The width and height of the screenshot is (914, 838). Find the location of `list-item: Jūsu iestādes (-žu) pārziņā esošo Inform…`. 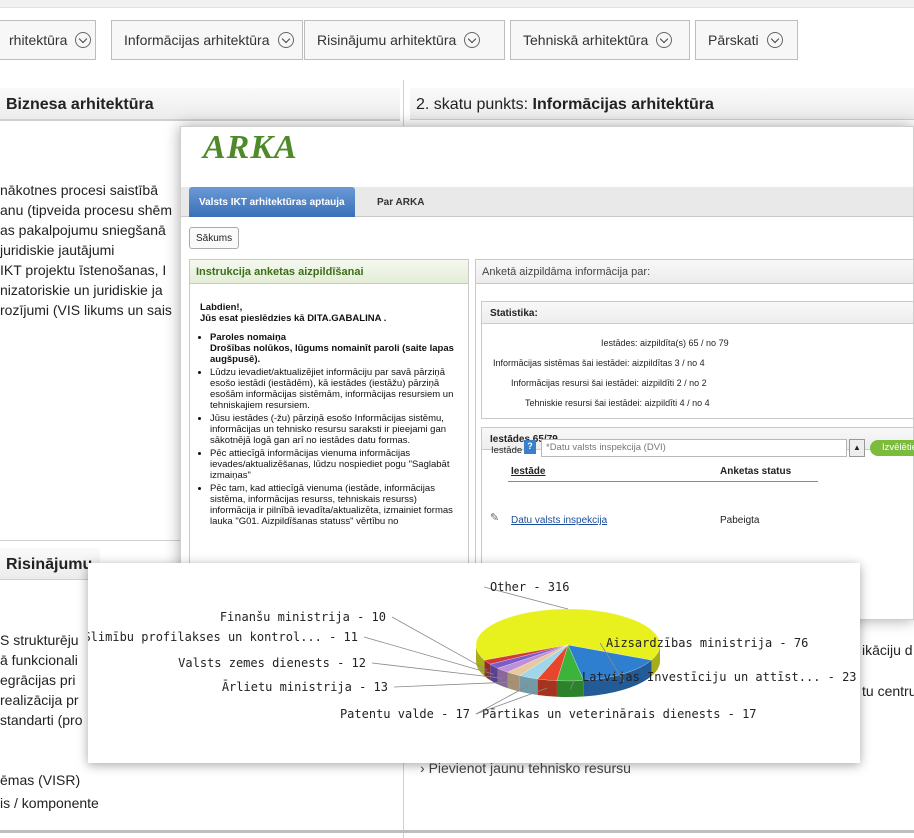

list-item: Jūsu iestādes (-žu) pārziņā esošo Inform… is located at coordinates (334, 429).